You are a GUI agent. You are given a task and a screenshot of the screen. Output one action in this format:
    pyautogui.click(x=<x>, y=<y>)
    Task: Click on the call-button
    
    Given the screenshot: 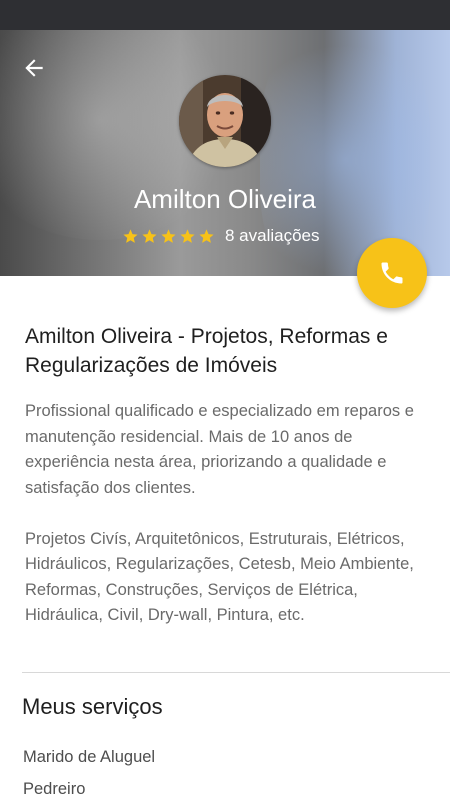 What is the action you would take?
    pyautogui.click(x=392, y=273)
    